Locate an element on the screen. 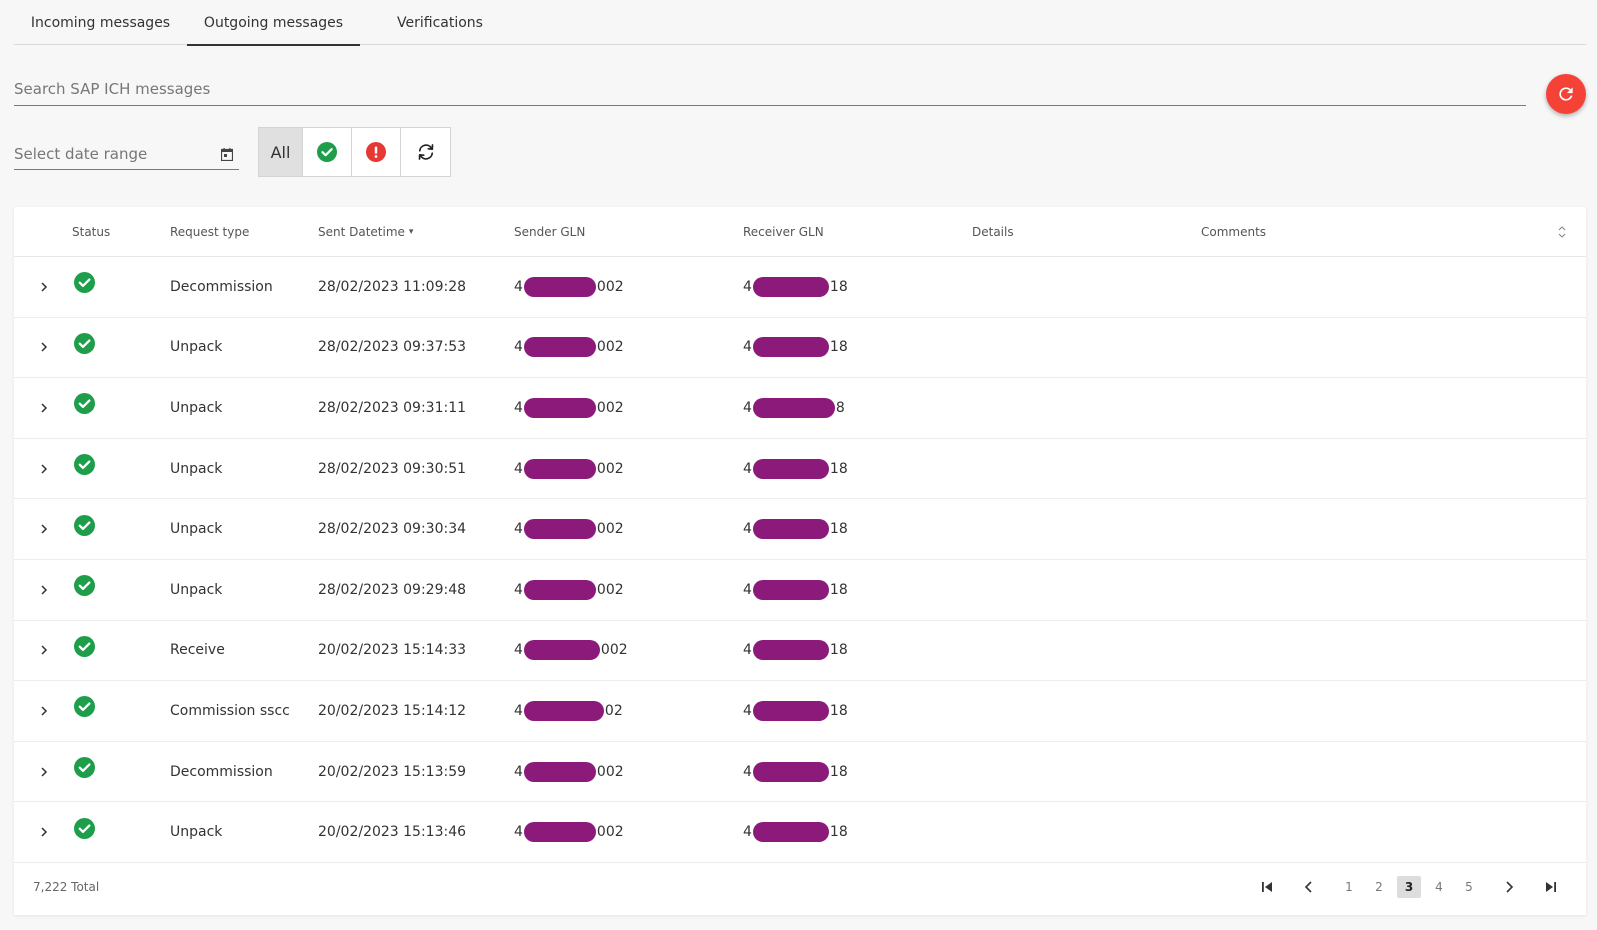  cell-sent-datetime: 20/02/2023 15:14:33 is located at coordinates (392, 650).